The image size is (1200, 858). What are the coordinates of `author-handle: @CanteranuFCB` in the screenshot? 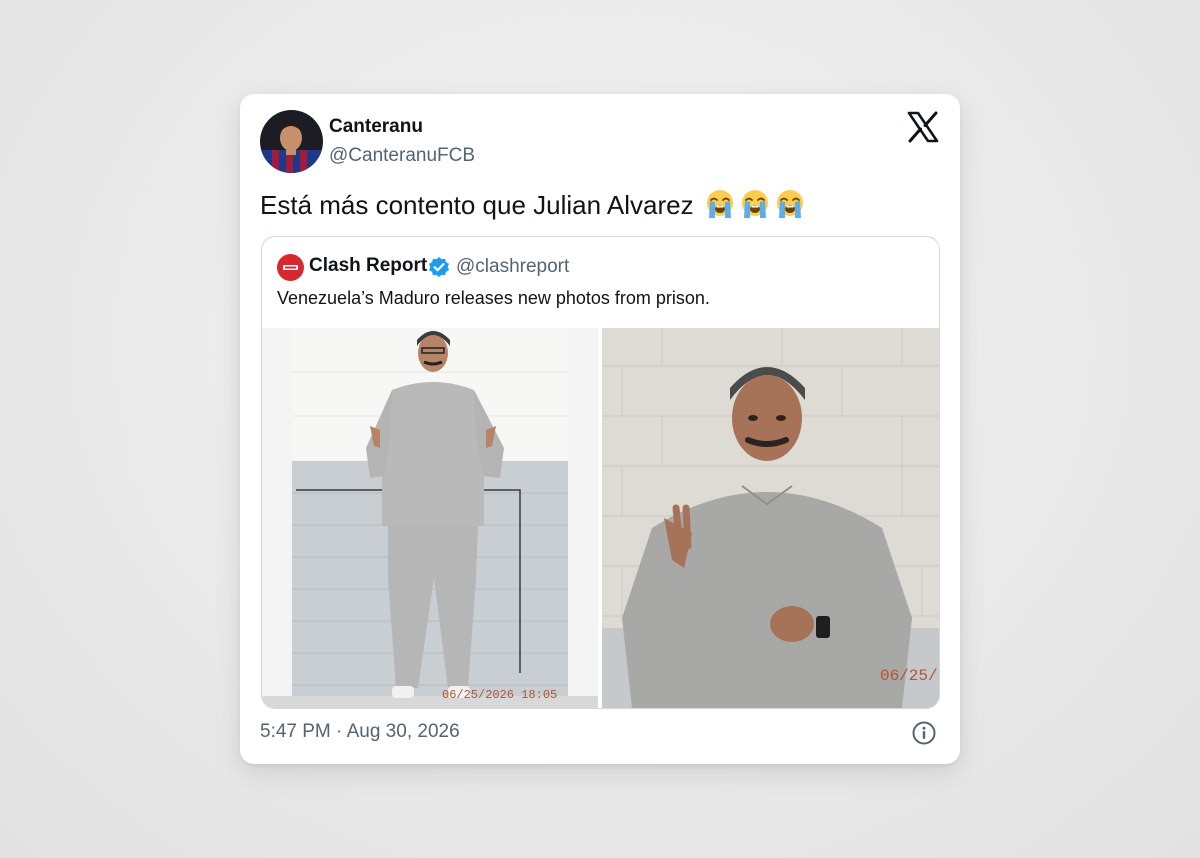 It's located at (402, 156).